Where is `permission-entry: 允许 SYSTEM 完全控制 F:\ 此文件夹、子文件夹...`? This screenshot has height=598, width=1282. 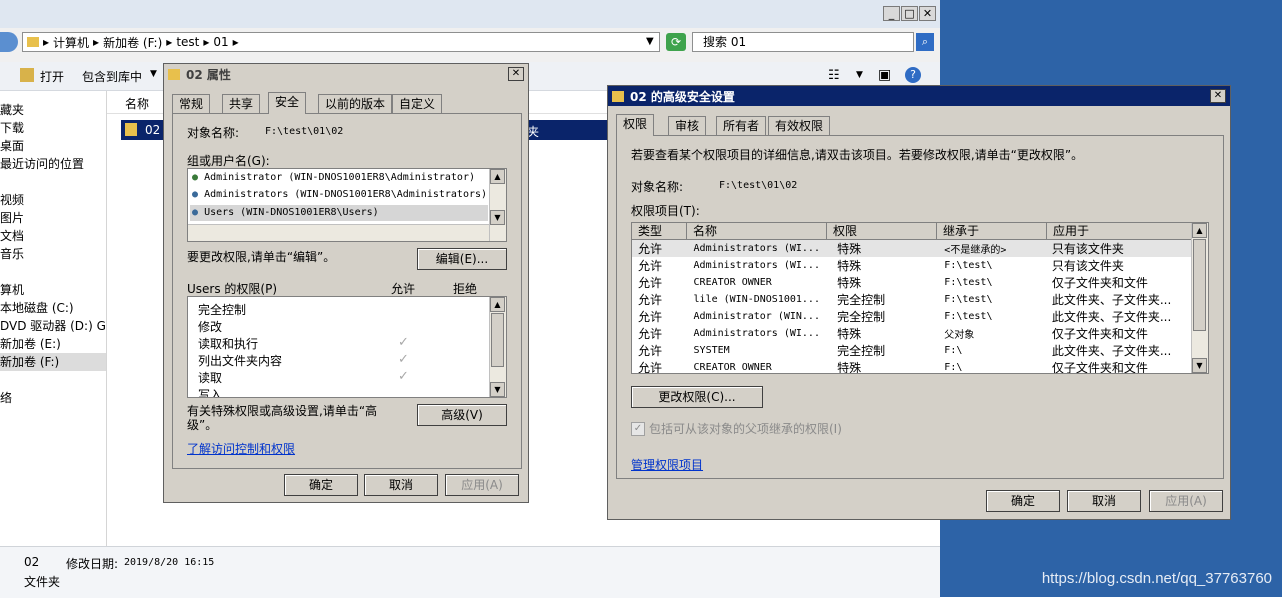
permission-entry: 允许 SYSTEM 完全控制 F:\ 此文件夹、子文件夹... is located at coordinates (913, 350).